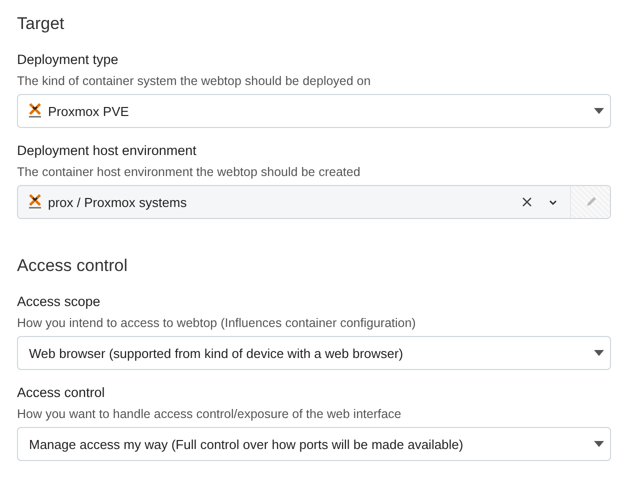  Describe the element at coordinates (194, 81) in the screenshot. I see `field-hint: The kind of container system the webtop should be deployed on` at that location.